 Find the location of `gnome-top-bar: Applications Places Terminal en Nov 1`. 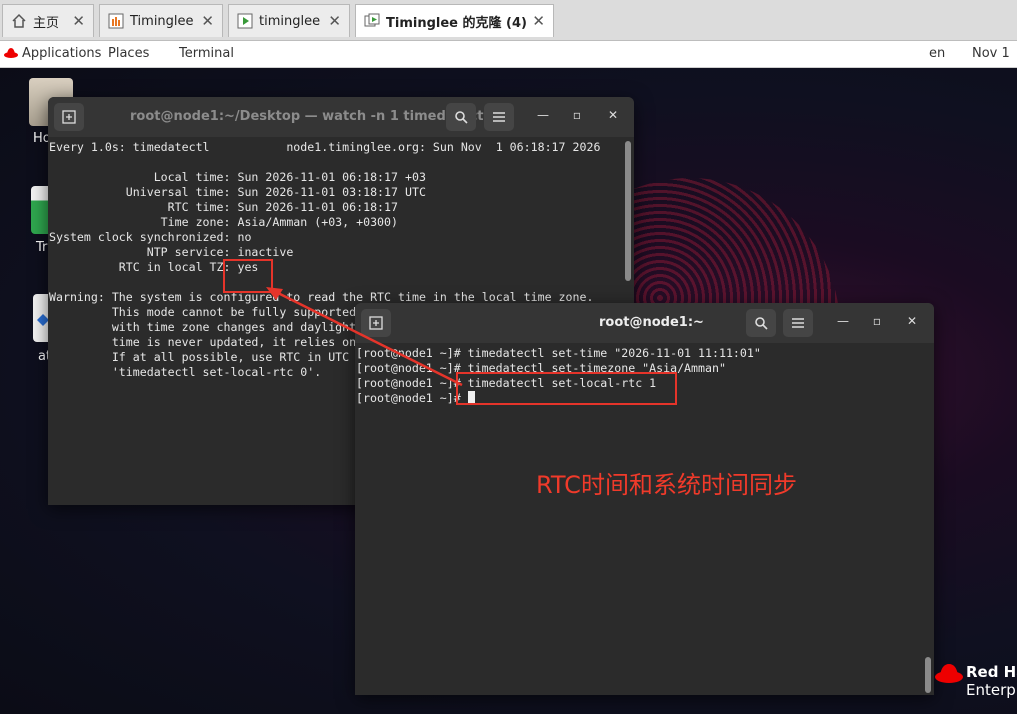

gnome-top-bar: Applications Places Terminal en Nov 1 is located at coordinates (508, 54).